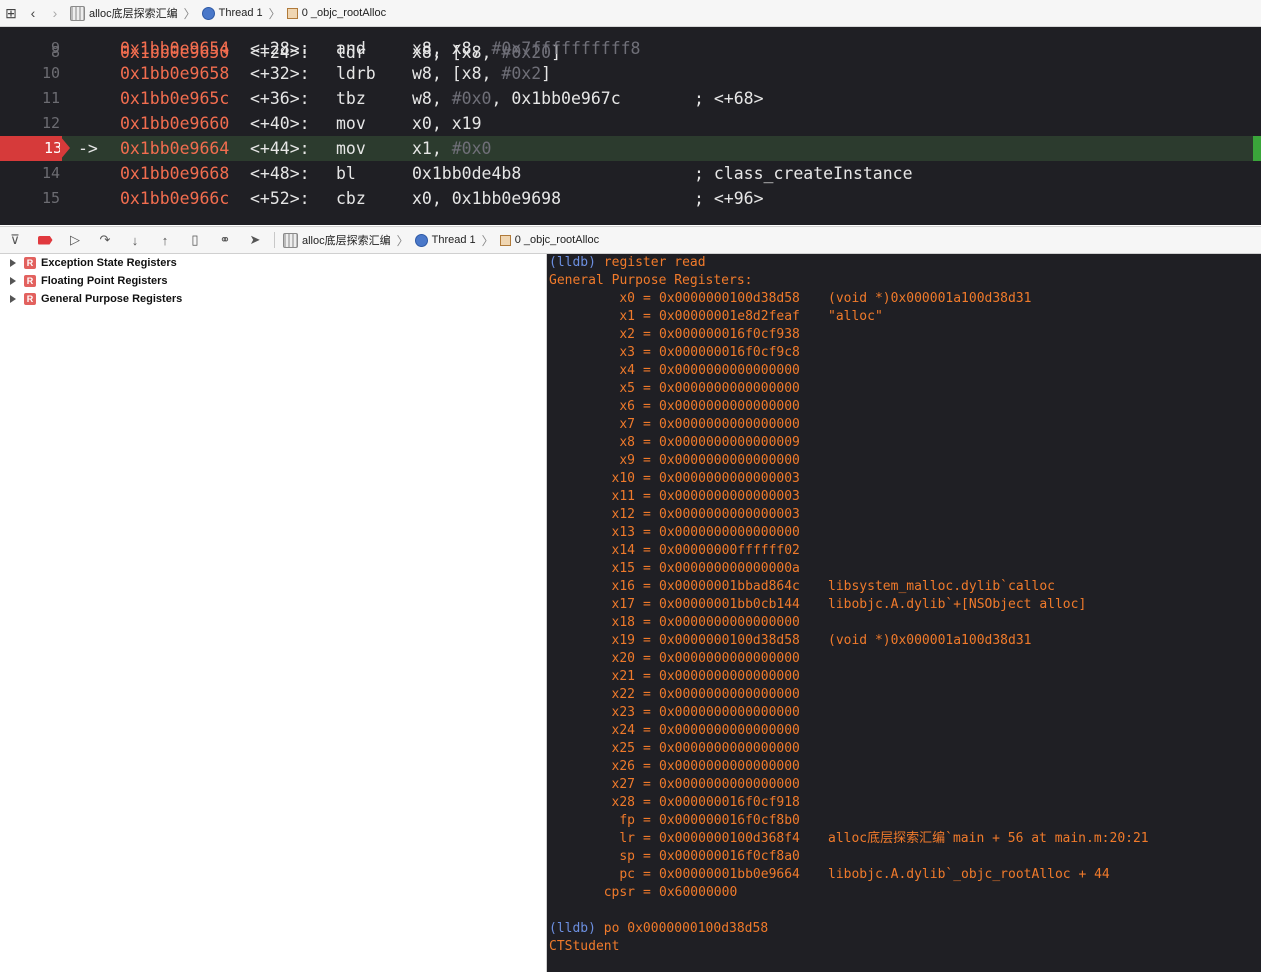 The image size is (1261, 972). Describe the element at coordinates (30, 123) in the screenshot. I see `line-number: 12` at that location.